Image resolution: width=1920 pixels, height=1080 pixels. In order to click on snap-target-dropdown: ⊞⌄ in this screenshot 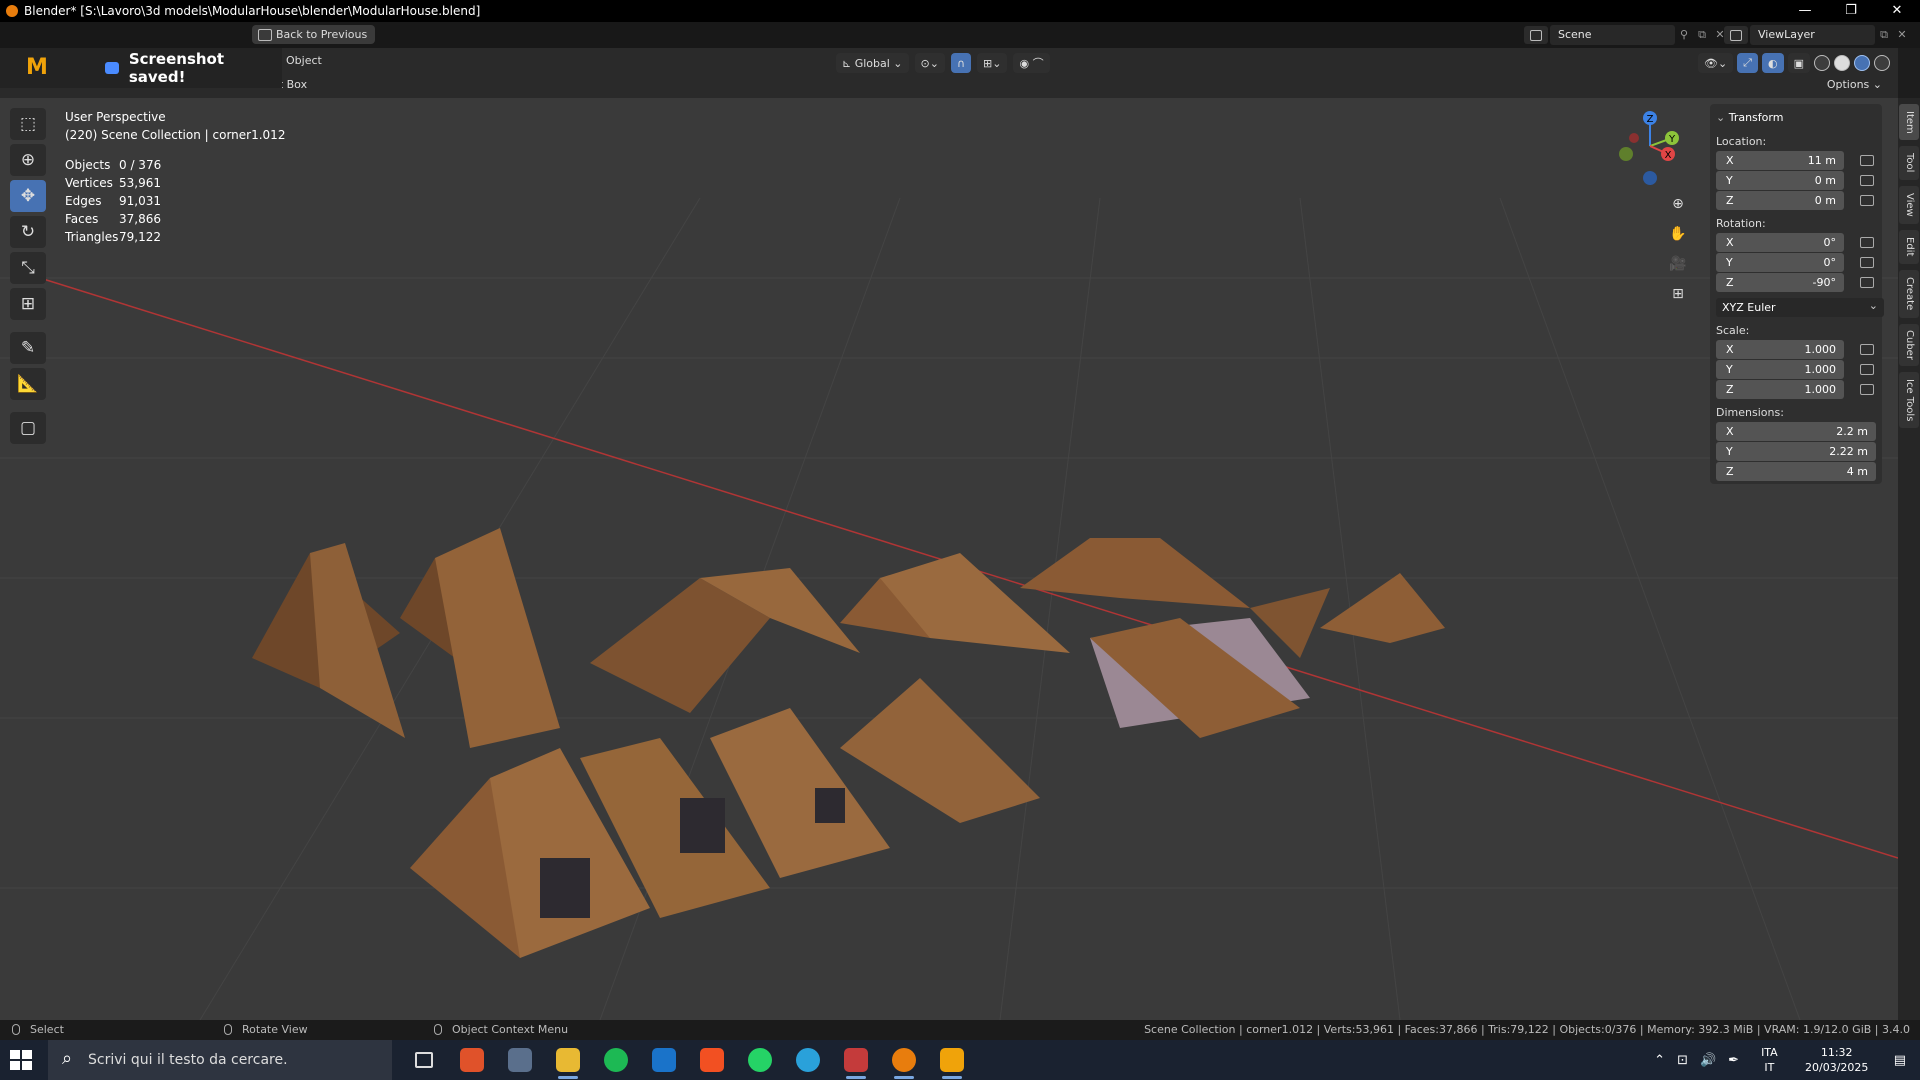, I will do `click(992, 63)`.